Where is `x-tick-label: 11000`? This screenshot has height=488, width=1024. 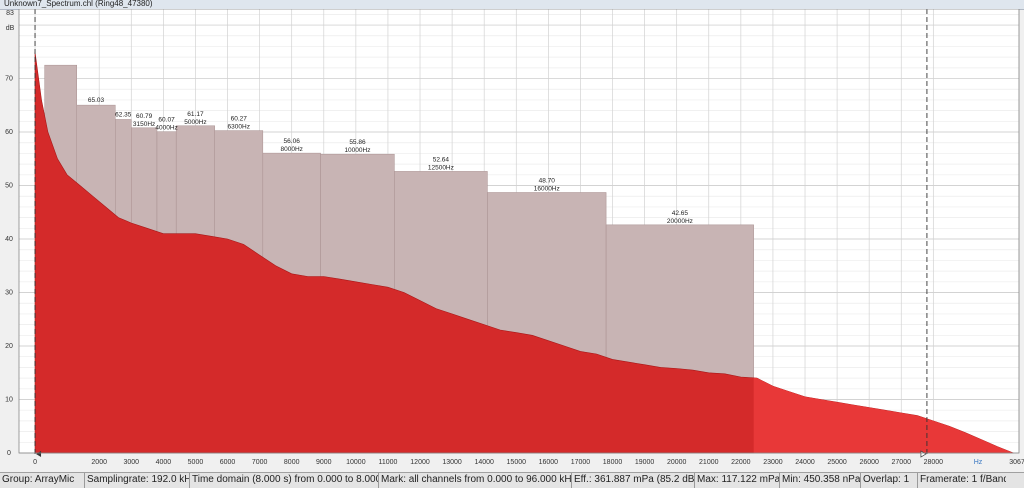 x-tick-label: 11000 is located at coordinates (387, 462).